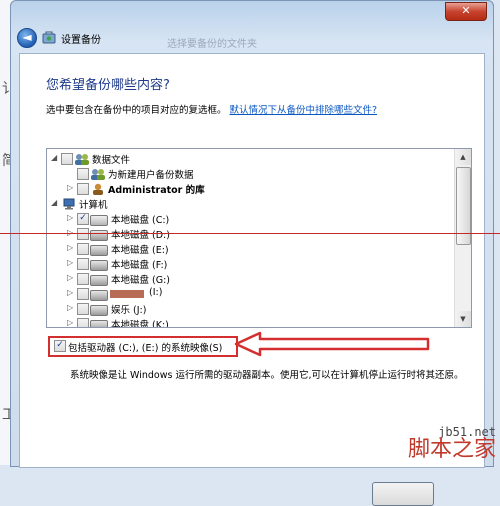 Image resolution: width=500 pixels, height=506 pixels. Describe the element at coordinates (83, 219) in the screenshot. I see `drive-checkbox: ✓` at that location.